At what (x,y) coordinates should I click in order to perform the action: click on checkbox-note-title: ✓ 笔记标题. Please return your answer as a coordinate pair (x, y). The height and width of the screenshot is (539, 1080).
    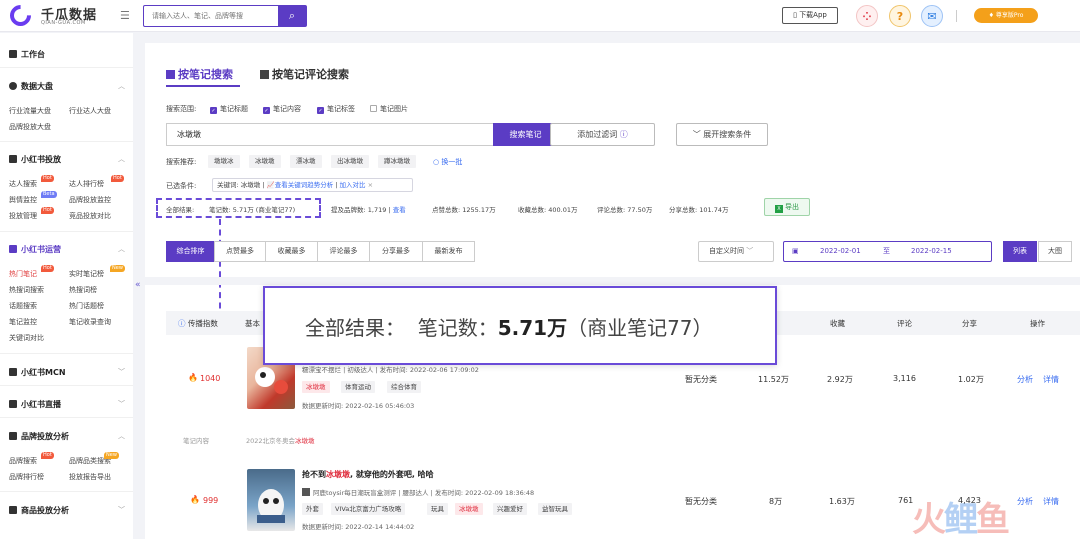
    Looking at the image, I should click on (229, 109).